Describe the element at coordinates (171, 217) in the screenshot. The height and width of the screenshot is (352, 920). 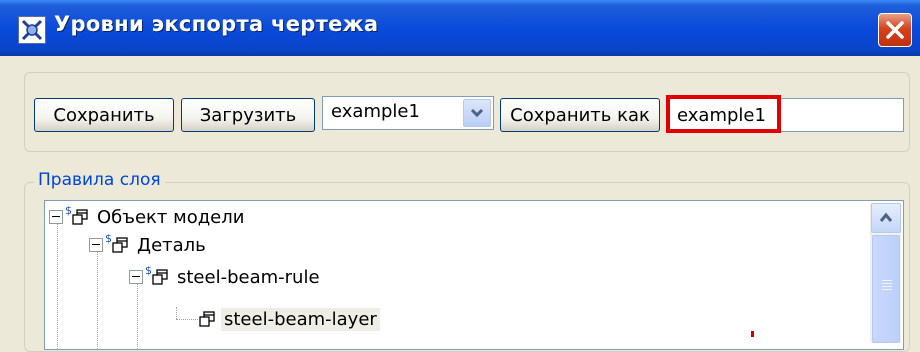
I see `tree-node-label: Объект модели` at that location.